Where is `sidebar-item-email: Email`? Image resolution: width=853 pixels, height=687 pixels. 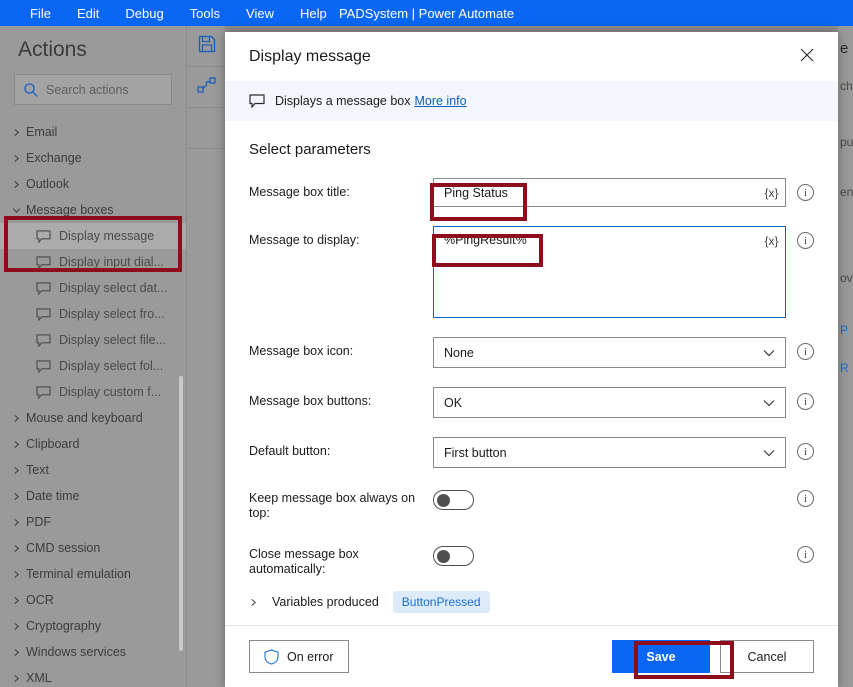
sidebar-item-email: Email is located at coordinates (93, 132).